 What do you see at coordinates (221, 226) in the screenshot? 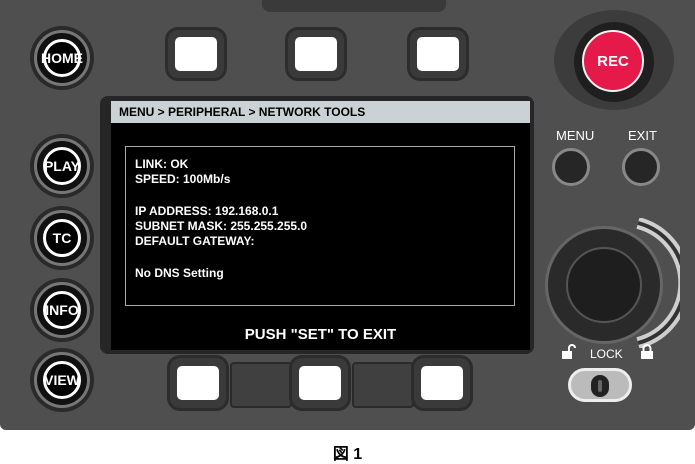
I see `subnet-mask: SUBNET MASK: 255.255.255.0` at bounding box center [221, 226].